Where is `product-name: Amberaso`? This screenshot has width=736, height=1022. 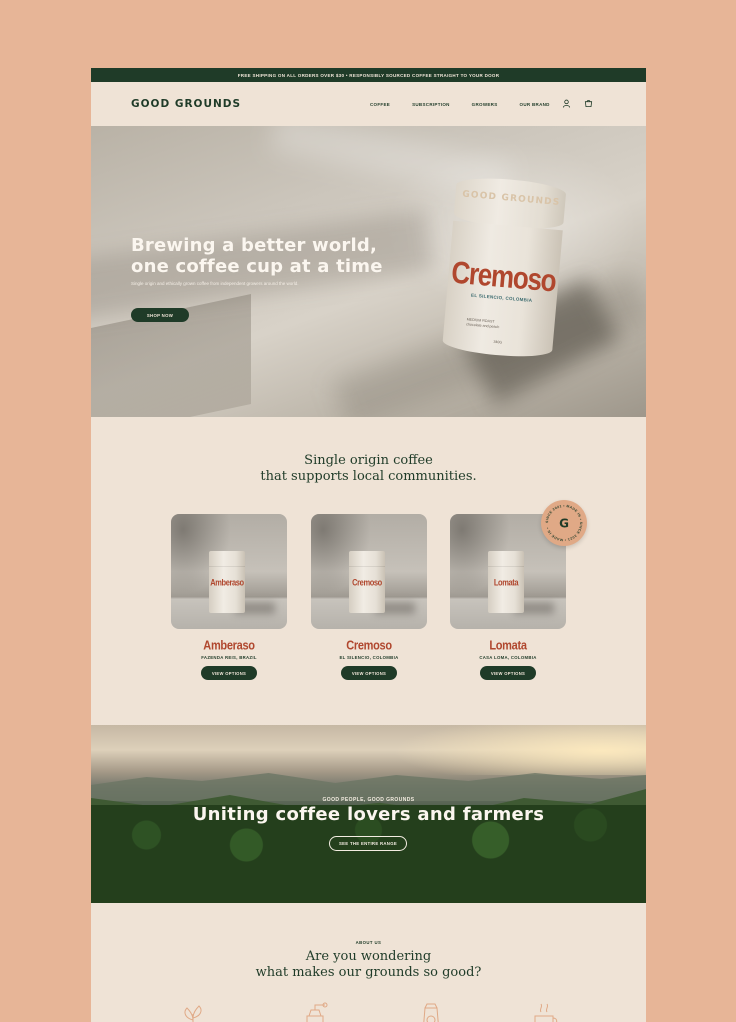
product-name: Amberaso is located at coordinates (229, 646).